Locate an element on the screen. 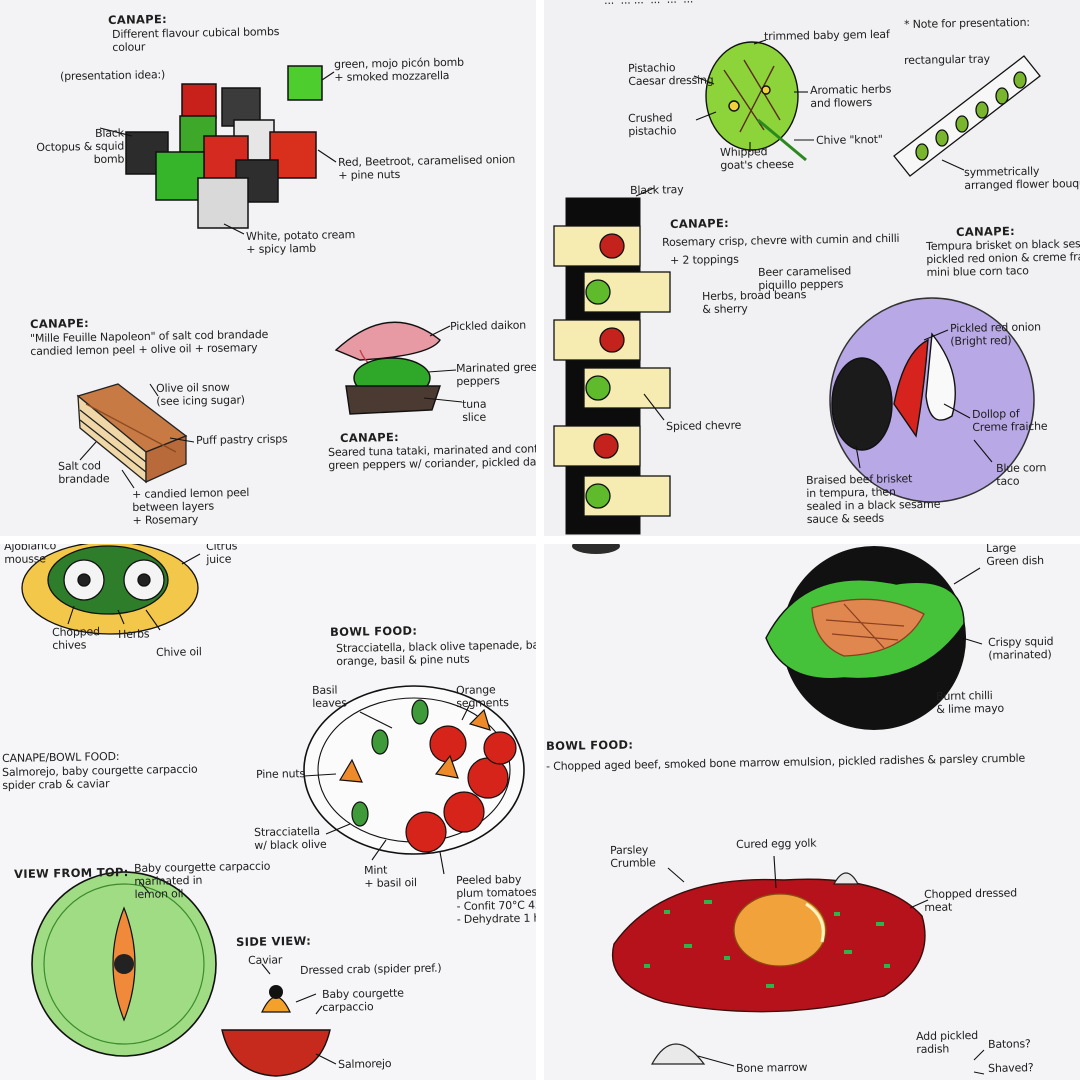  gem-pistachio-label: Pistachio Caesar dressing is located at coordinates (671, 74).